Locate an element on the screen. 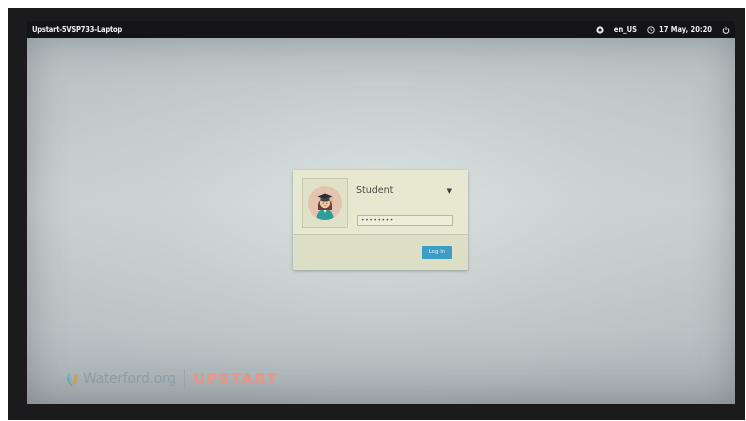 This screenshot has height=421, width=746. accessibility-icon is located at coordinates (600, 29).